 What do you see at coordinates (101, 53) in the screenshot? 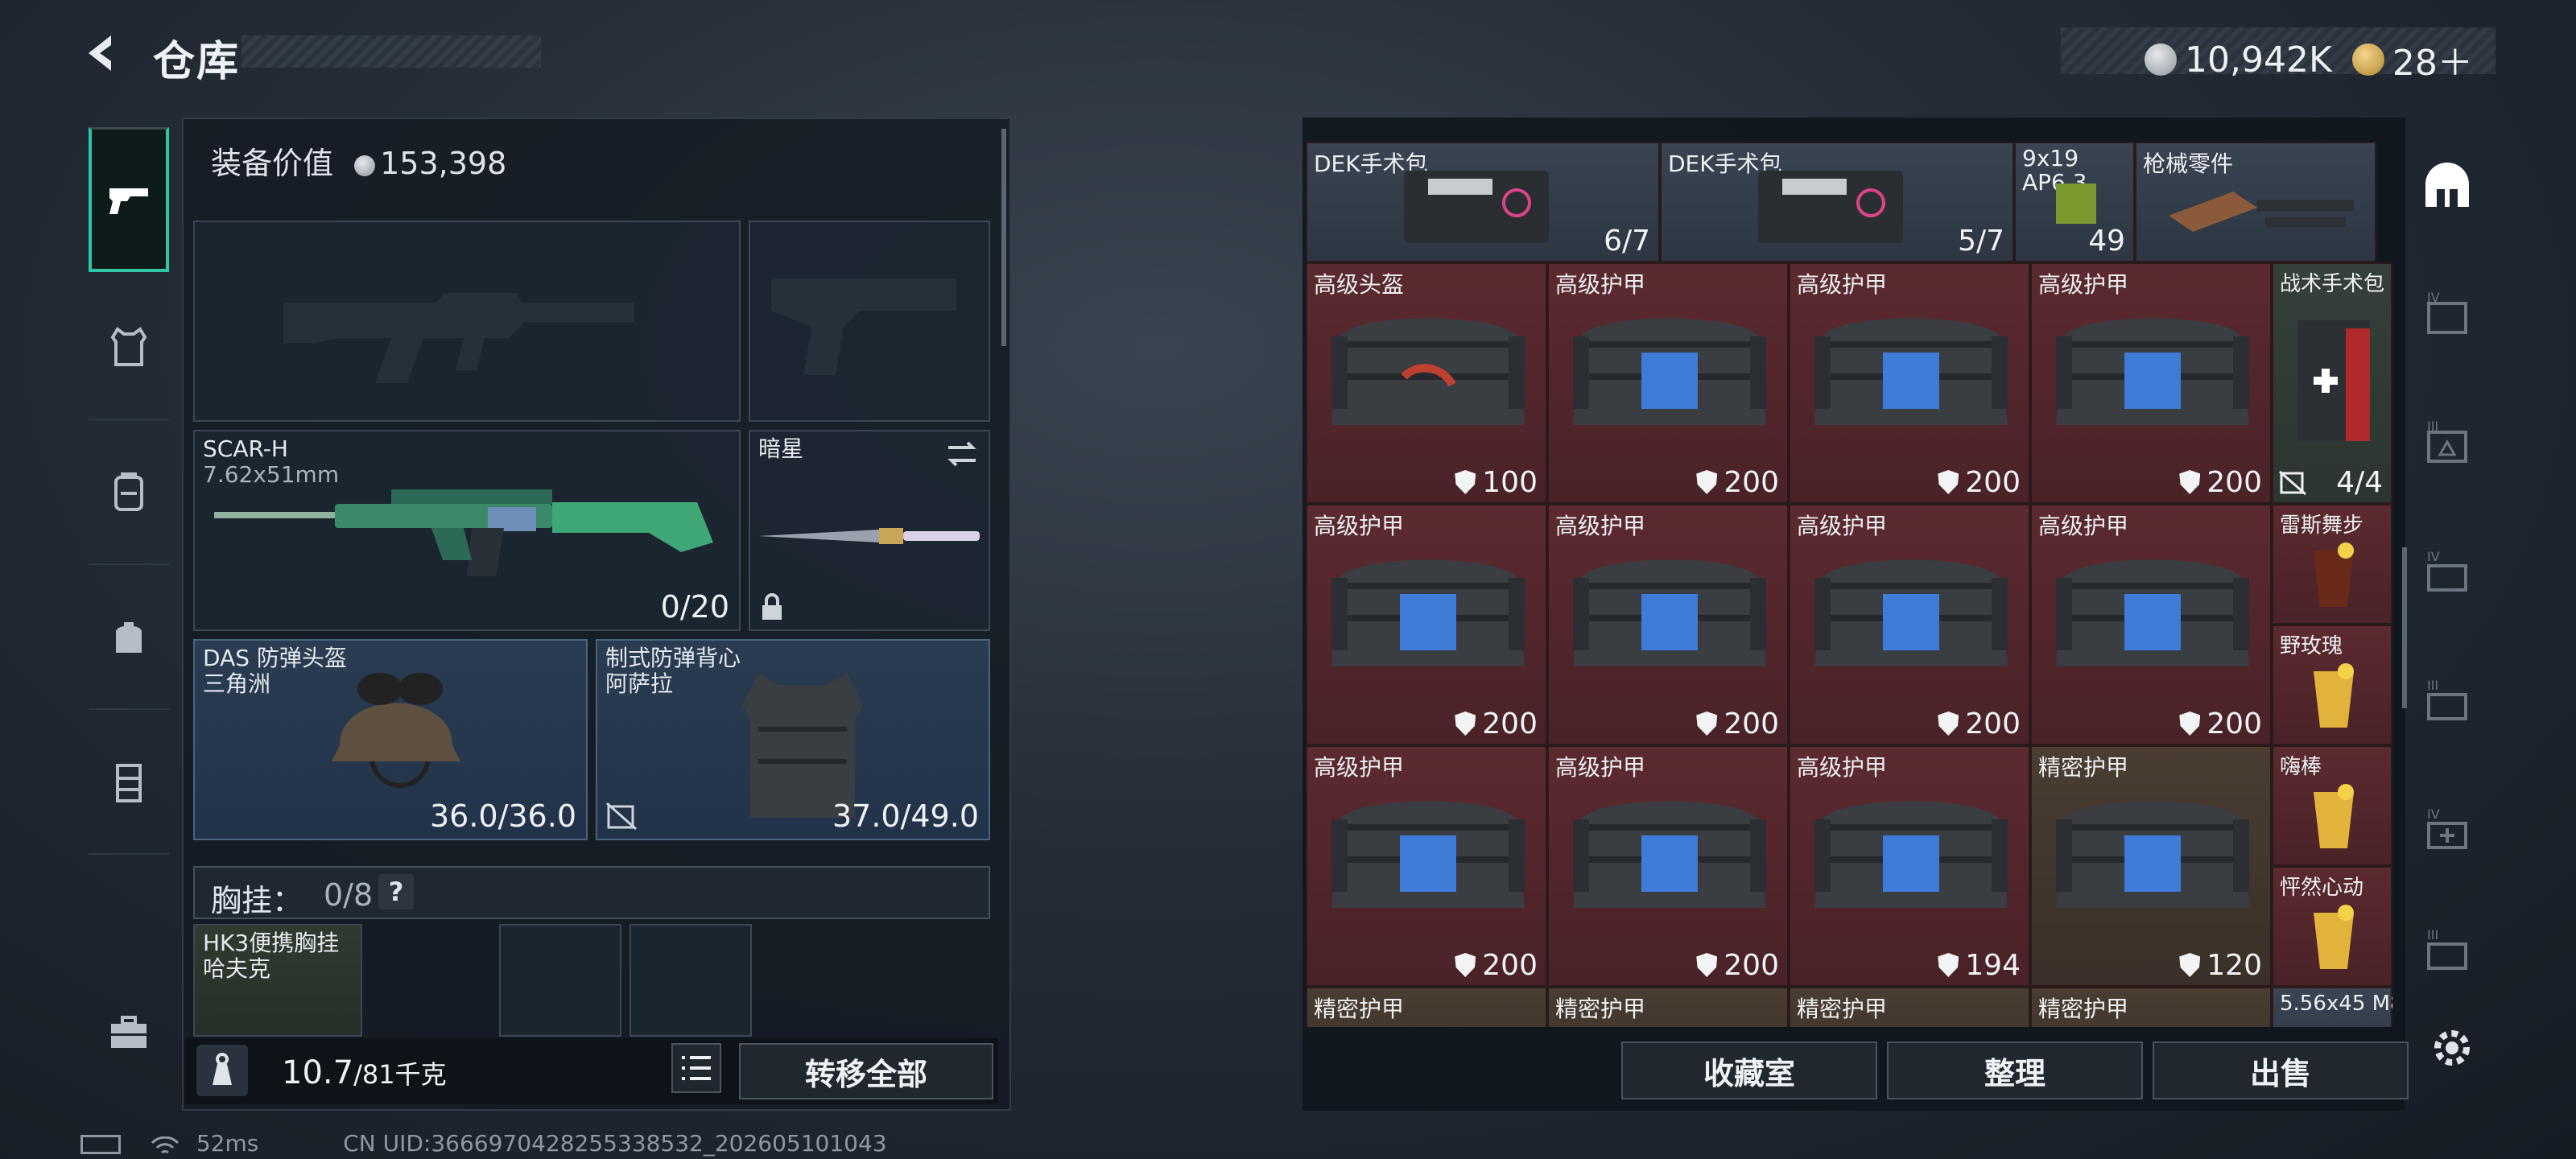
I see `back-arrow-icon` at bounding box center [101, 53].